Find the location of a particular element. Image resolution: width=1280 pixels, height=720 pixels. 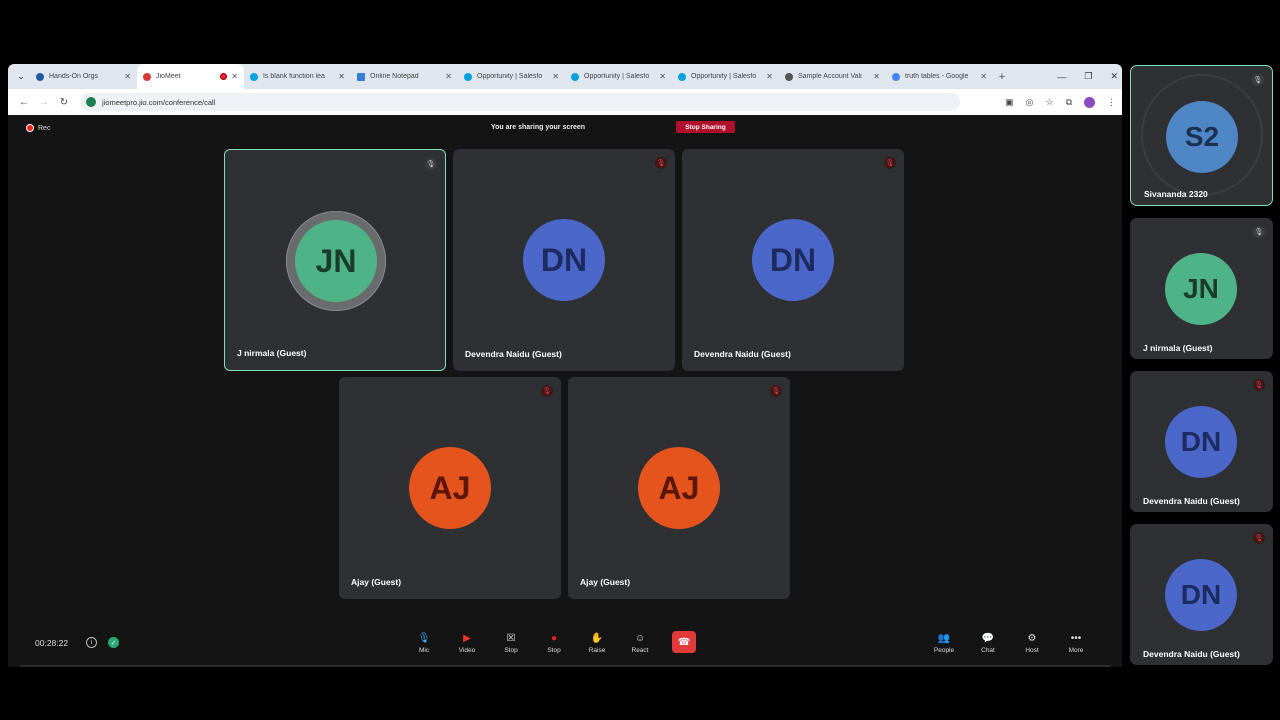

stop-share-icon: ☒ is located at coordinates (511, 638).